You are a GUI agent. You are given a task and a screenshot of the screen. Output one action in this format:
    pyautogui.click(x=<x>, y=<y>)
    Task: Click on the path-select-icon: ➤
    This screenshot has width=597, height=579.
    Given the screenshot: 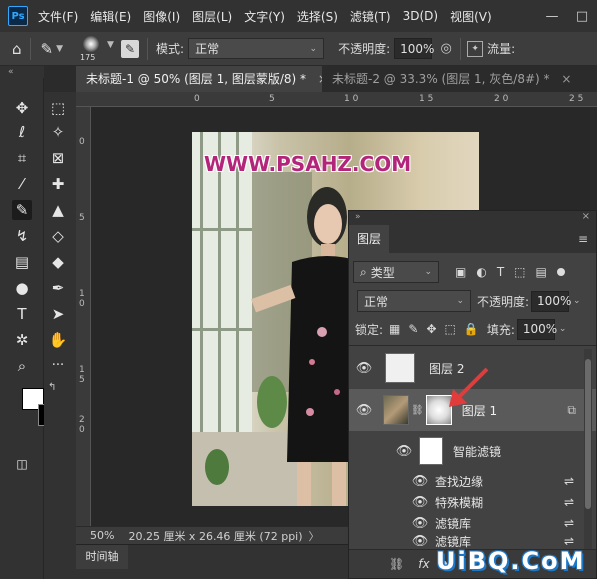 What is the action you would take?
    pyautogui.click(x=58, y=314)
    